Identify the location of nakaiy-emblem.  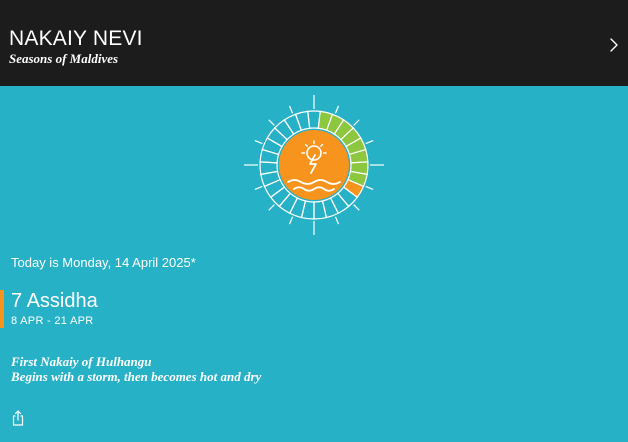
(314, 165).